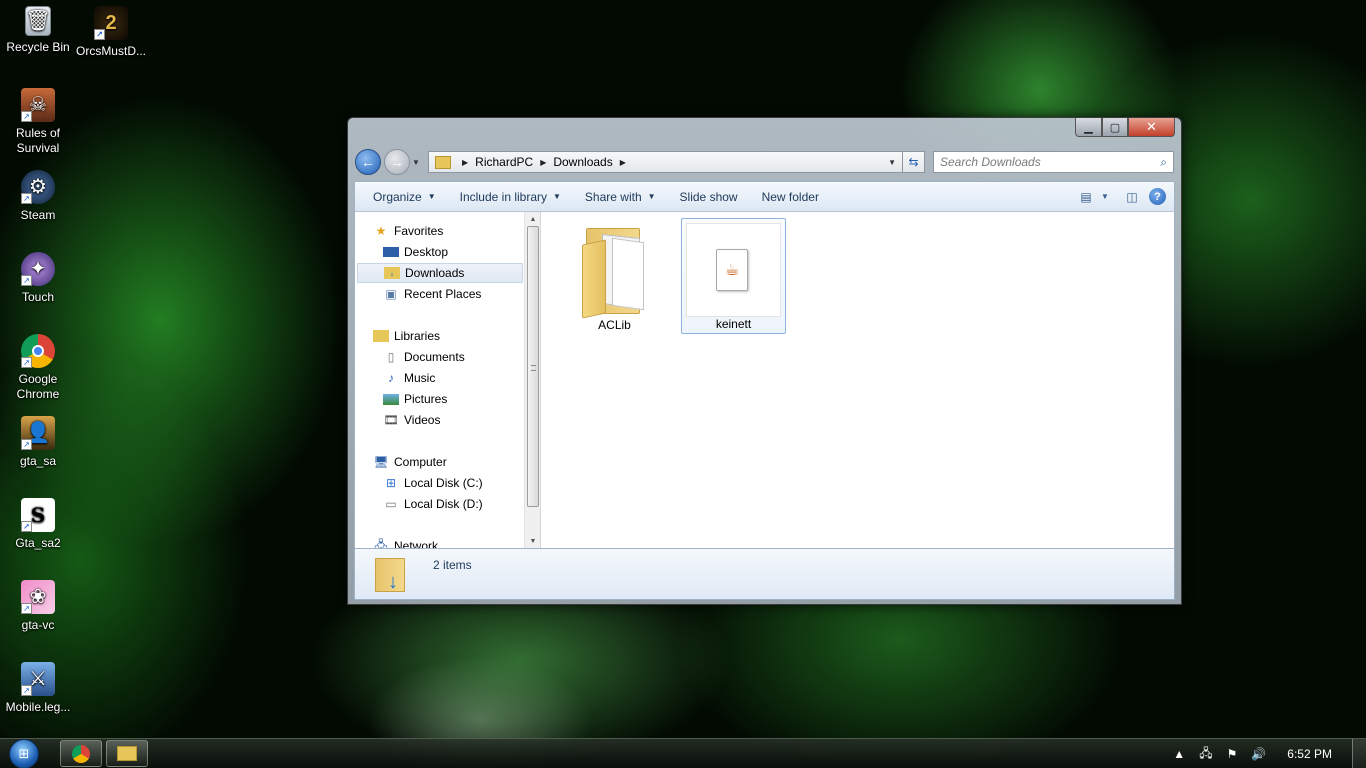  I want to click on desktop-icon-gta-sa2: S ↗ Gta_sa2, so click(38, 524).